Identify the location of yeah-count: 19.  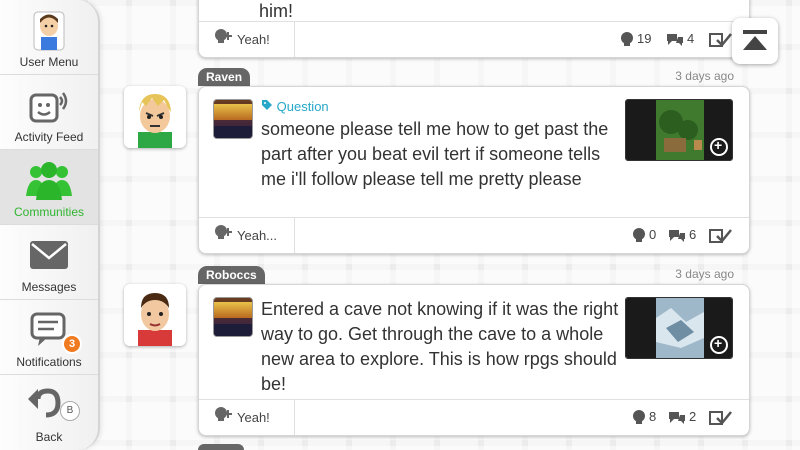
(635, 39).